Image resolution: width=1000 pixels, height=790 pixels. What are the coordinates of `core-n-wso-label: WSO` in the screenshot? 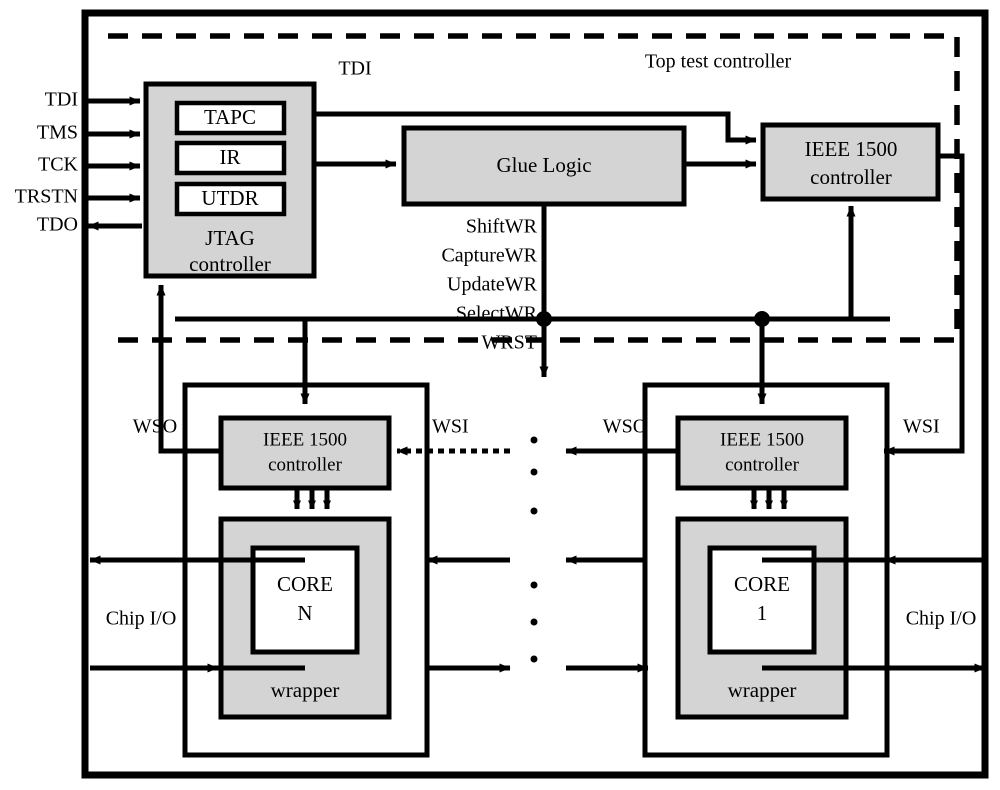 It's located at (155, 427).